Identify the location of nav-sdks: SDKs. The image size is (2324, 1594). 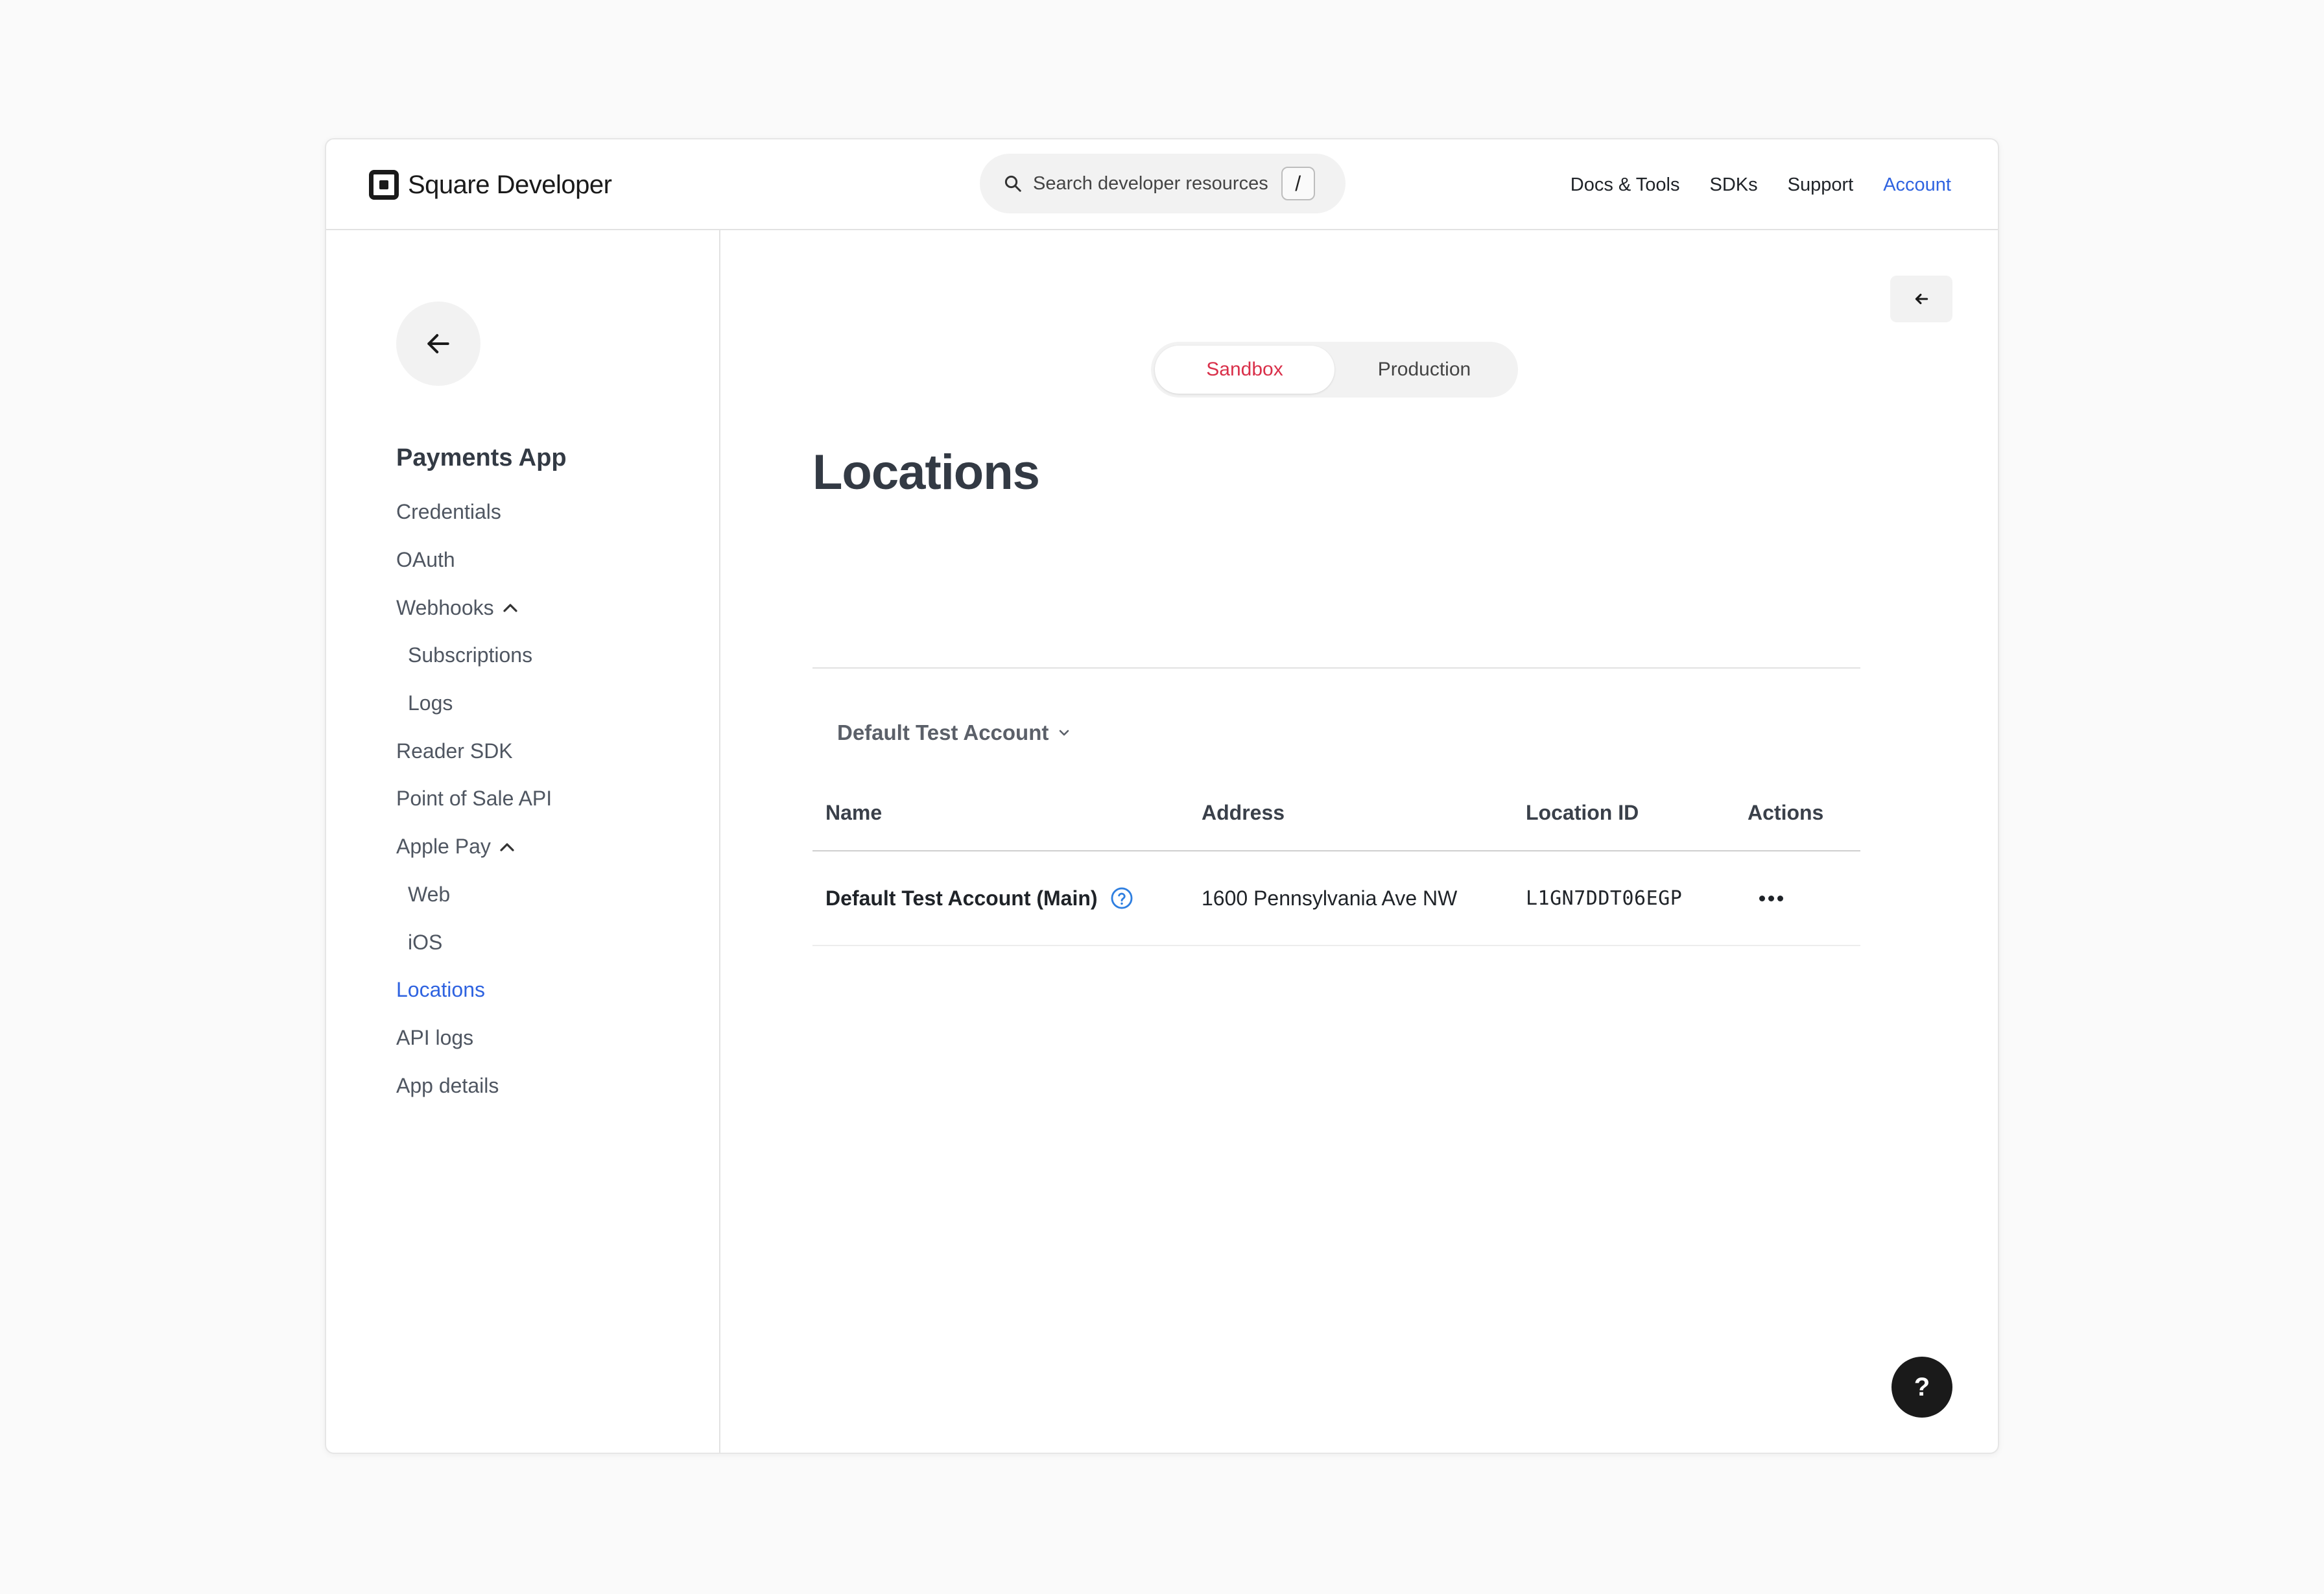
(1733, 185).